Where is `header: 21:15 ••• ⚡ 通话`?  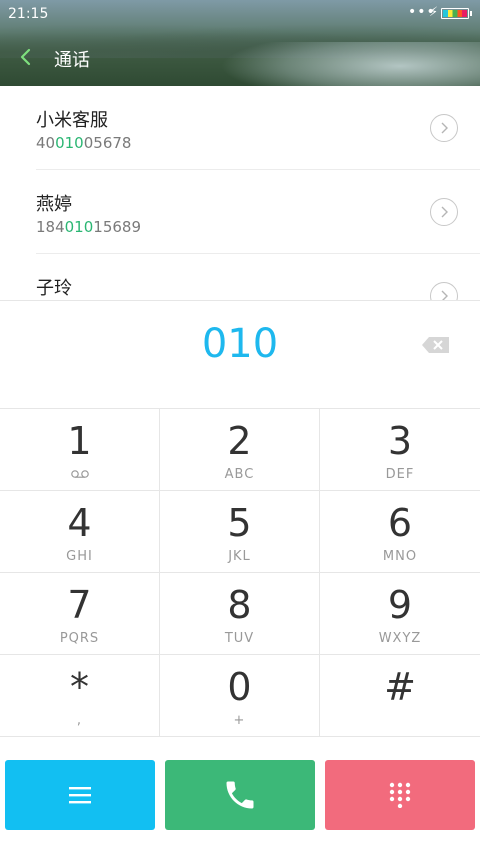 header: 21:15 ••• ⚡ 通话 is located at coordinates (240, 43).